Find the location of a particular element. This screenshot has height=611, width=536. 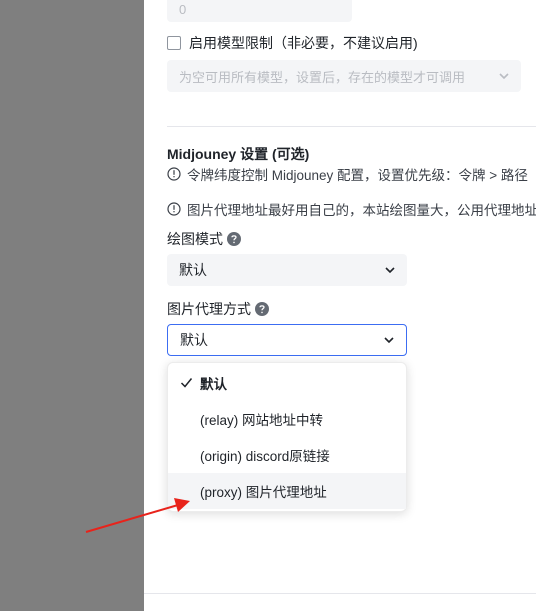

red-arrow-annotation is located at coordinates (137, 515).